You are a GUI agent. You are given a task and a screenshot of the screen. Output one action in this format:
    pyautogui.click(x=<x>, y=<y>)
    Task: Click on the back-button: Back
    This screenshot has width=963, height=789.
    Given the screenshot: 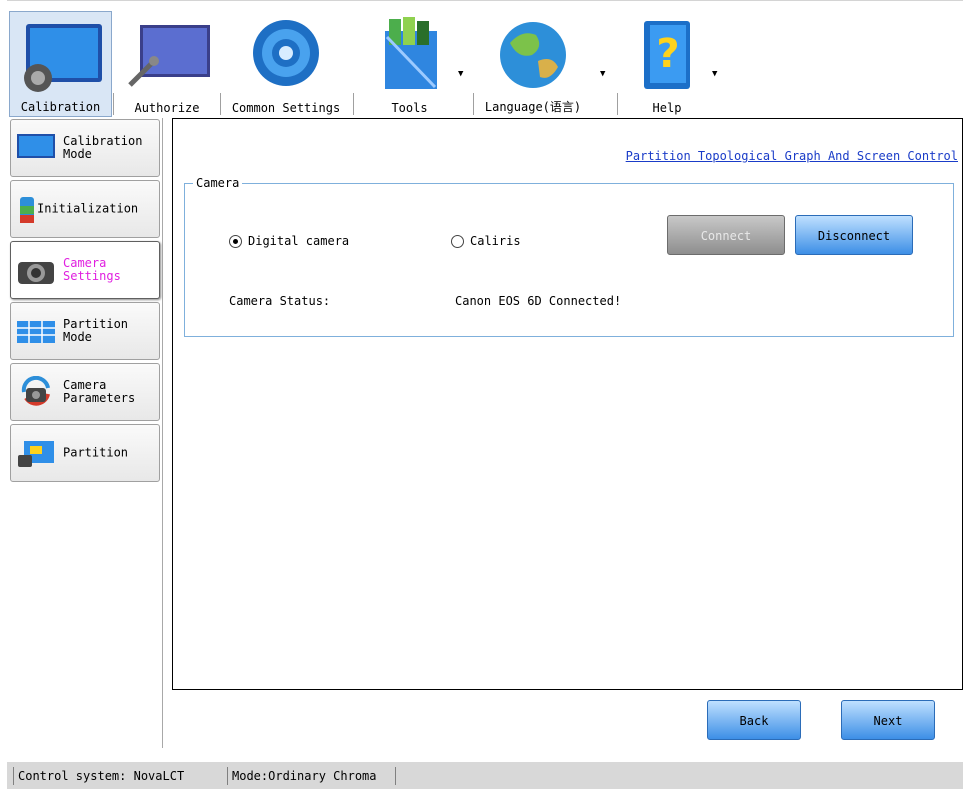 What is the action you would take?
    pyautogui.click(x=754, y=720)
    